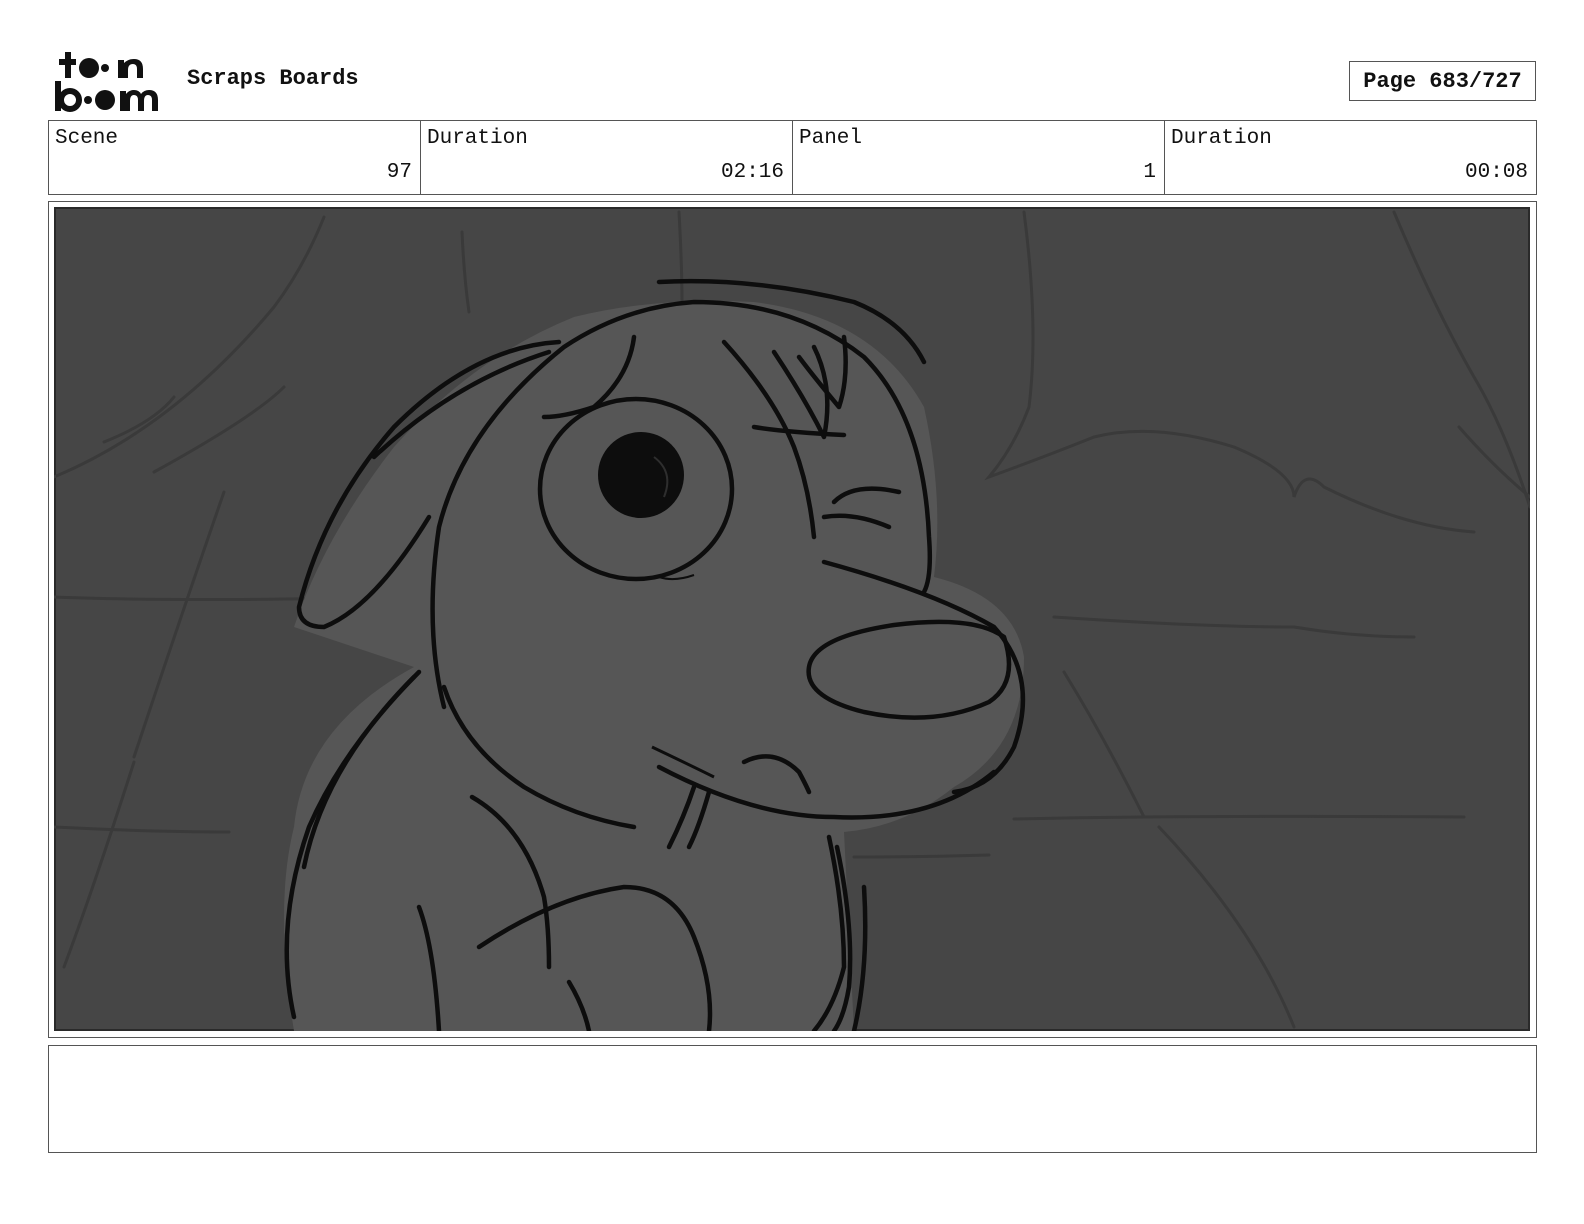  What do you see at coordinates (607, 157) in the screenshot?
I see `scene-duration-cell: Duration 02:16` at bounding box center [607, 157].